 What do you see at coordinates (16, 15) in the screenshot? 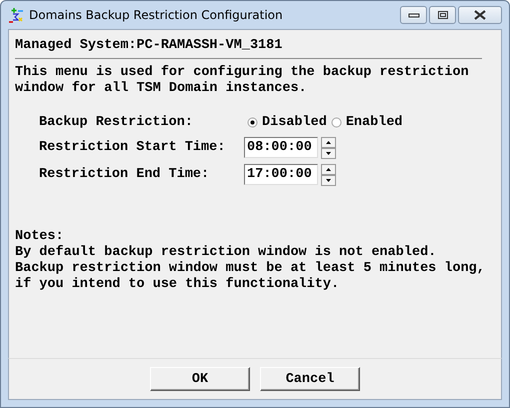
I see `app-icon` at bounding box center [16, 15].